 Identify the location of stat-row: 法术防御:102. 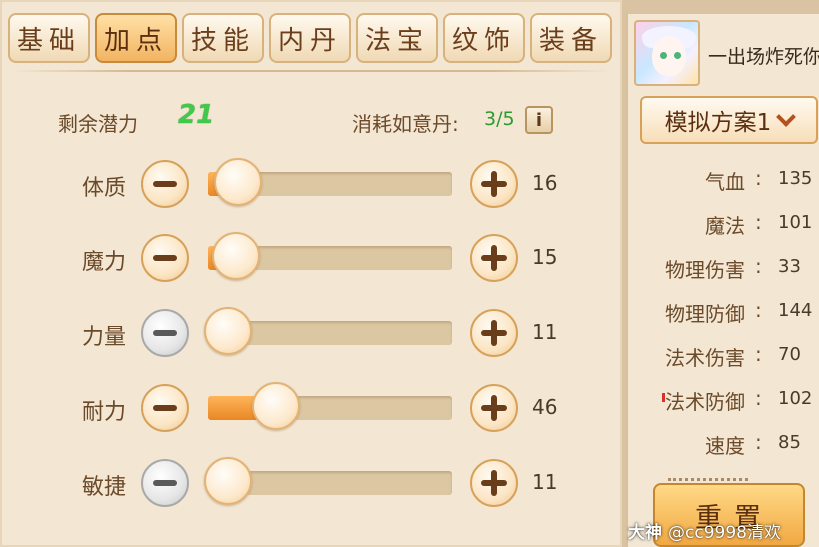
(723, 401).